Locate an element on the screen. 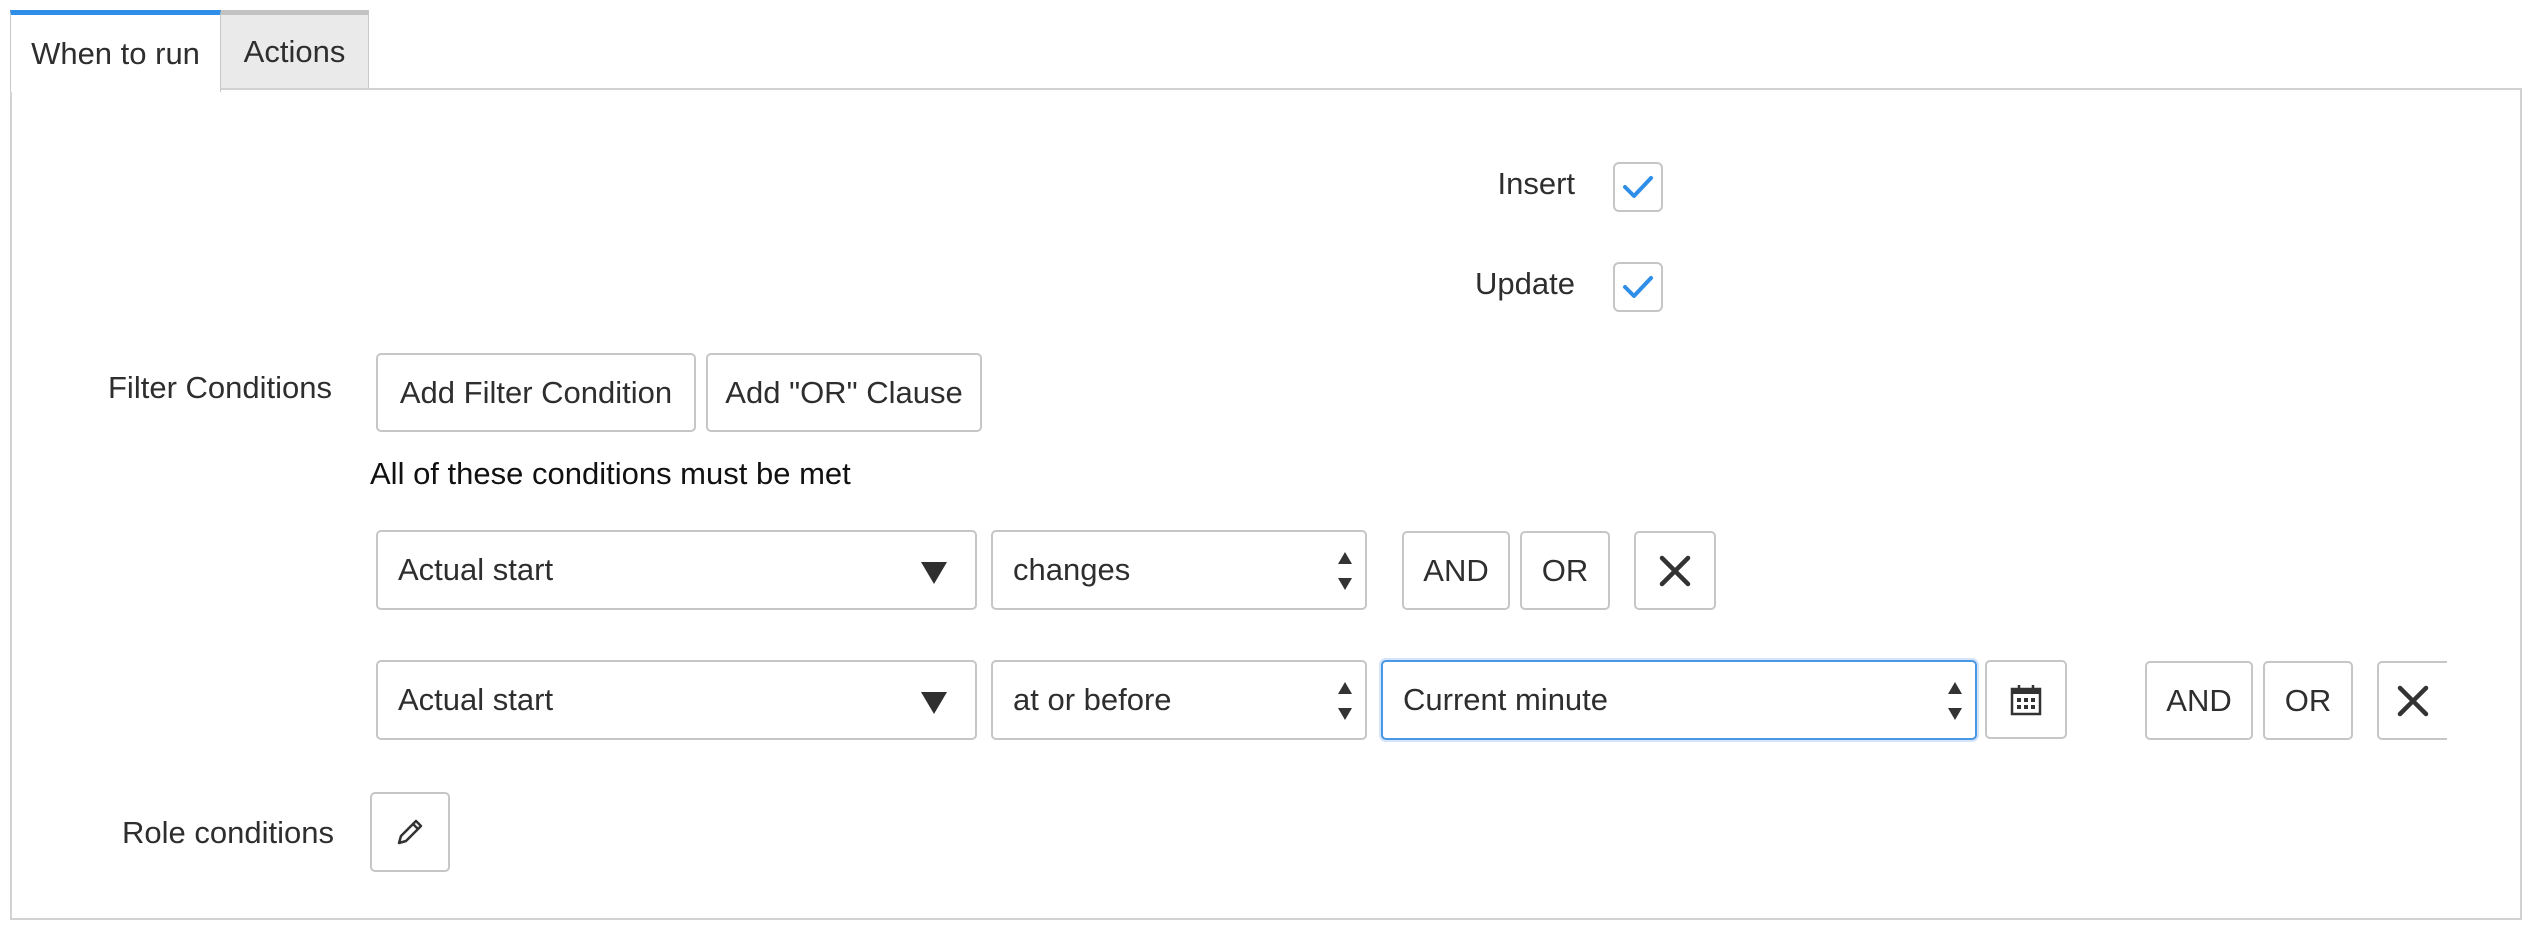 Image resolution: width=2532 pixels, height=928 pixels. calendar-icon is located at coordinates (2026, 699).